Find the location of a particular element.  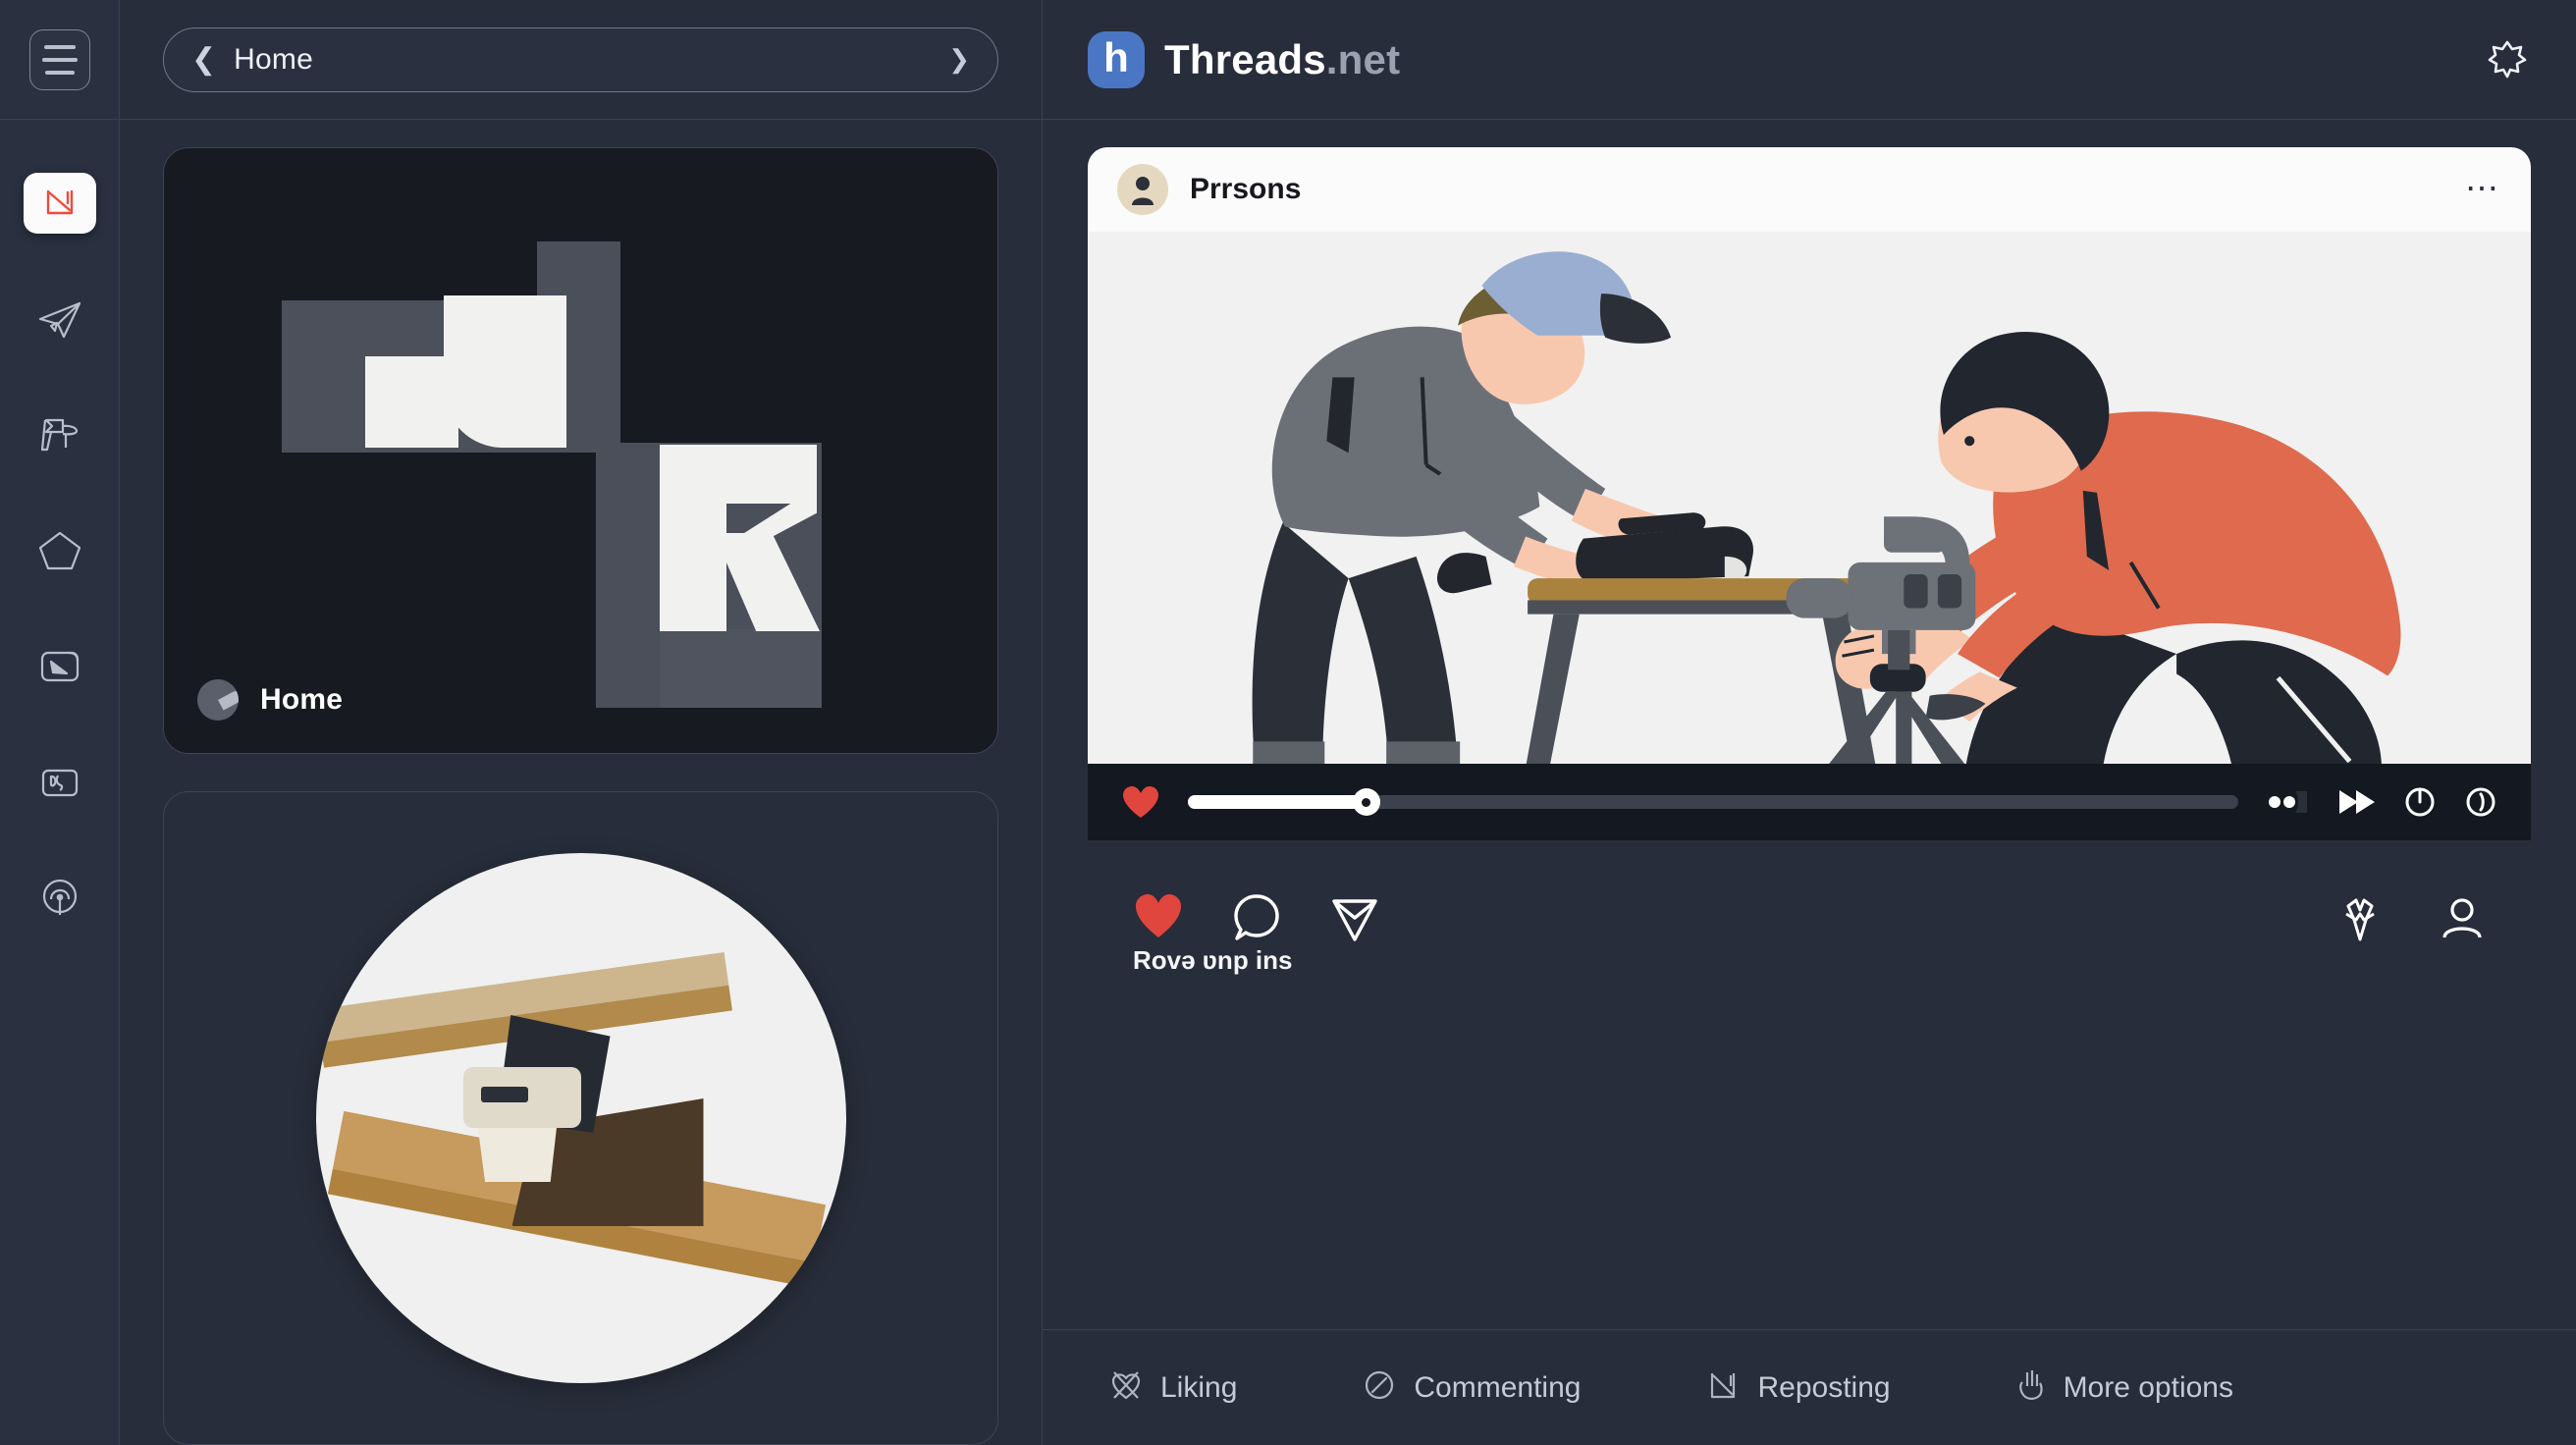

brand-title: Threads.net is located at coordinates (1282, 60).